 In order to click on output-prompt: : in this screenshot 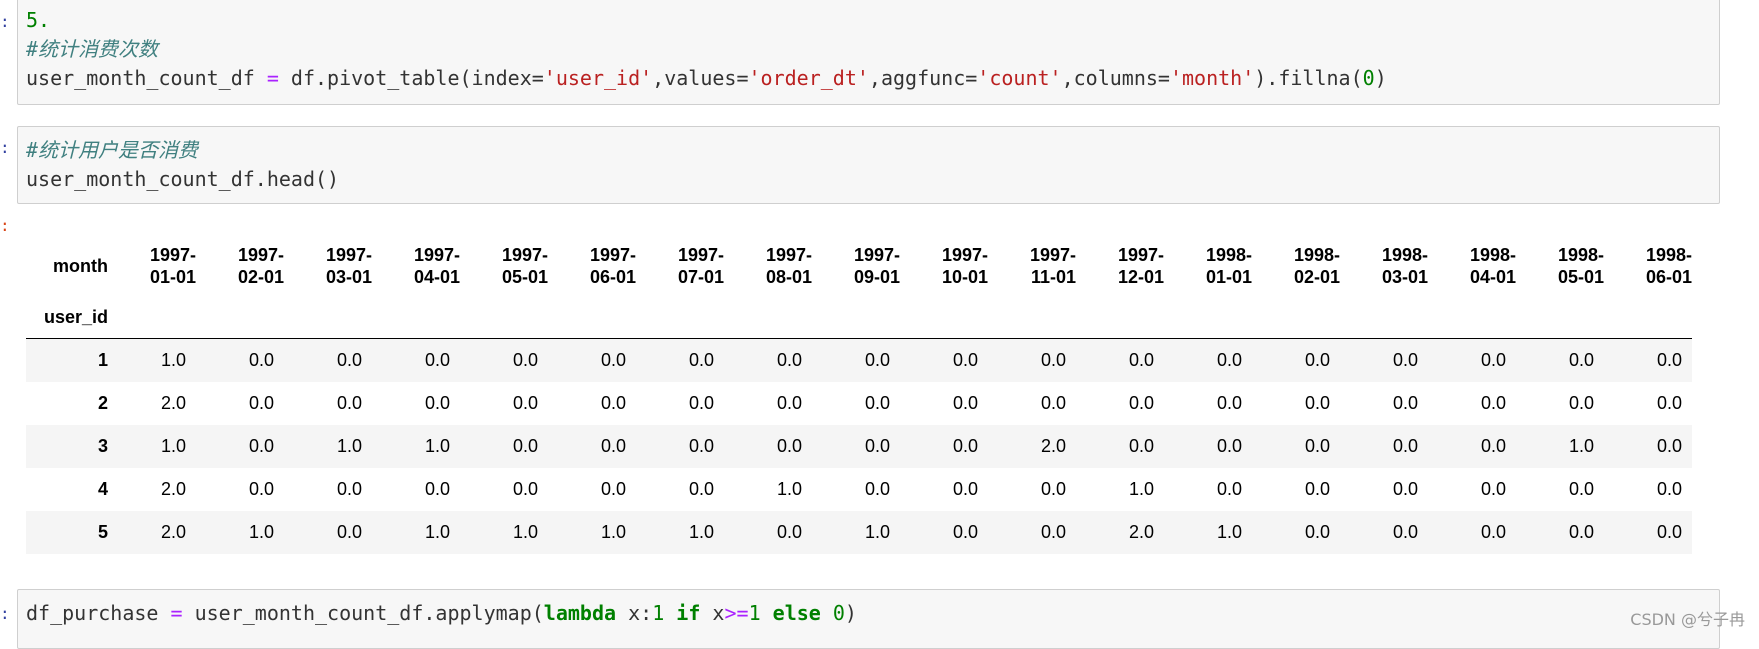, I will do `click(5, 225)`.